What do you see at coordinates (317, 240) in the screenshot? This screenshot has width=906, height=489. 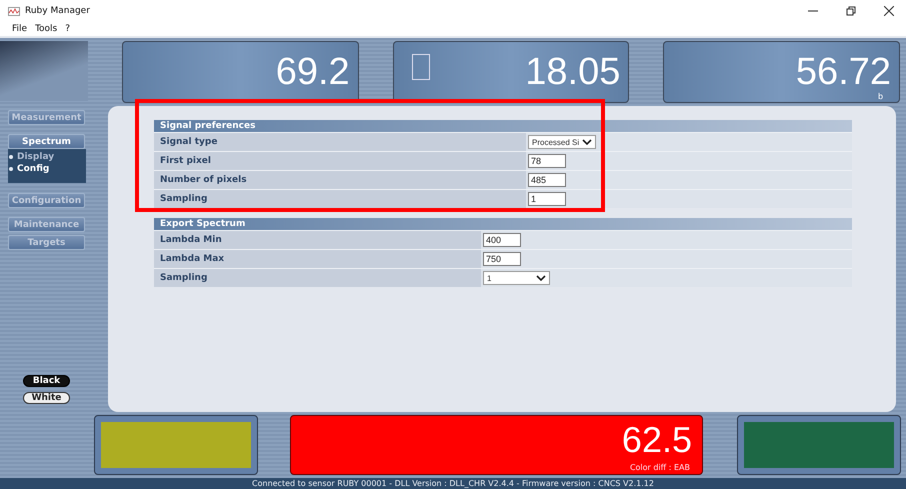 I see `field-label: Lambda Min` at bounding box center [317, 240].